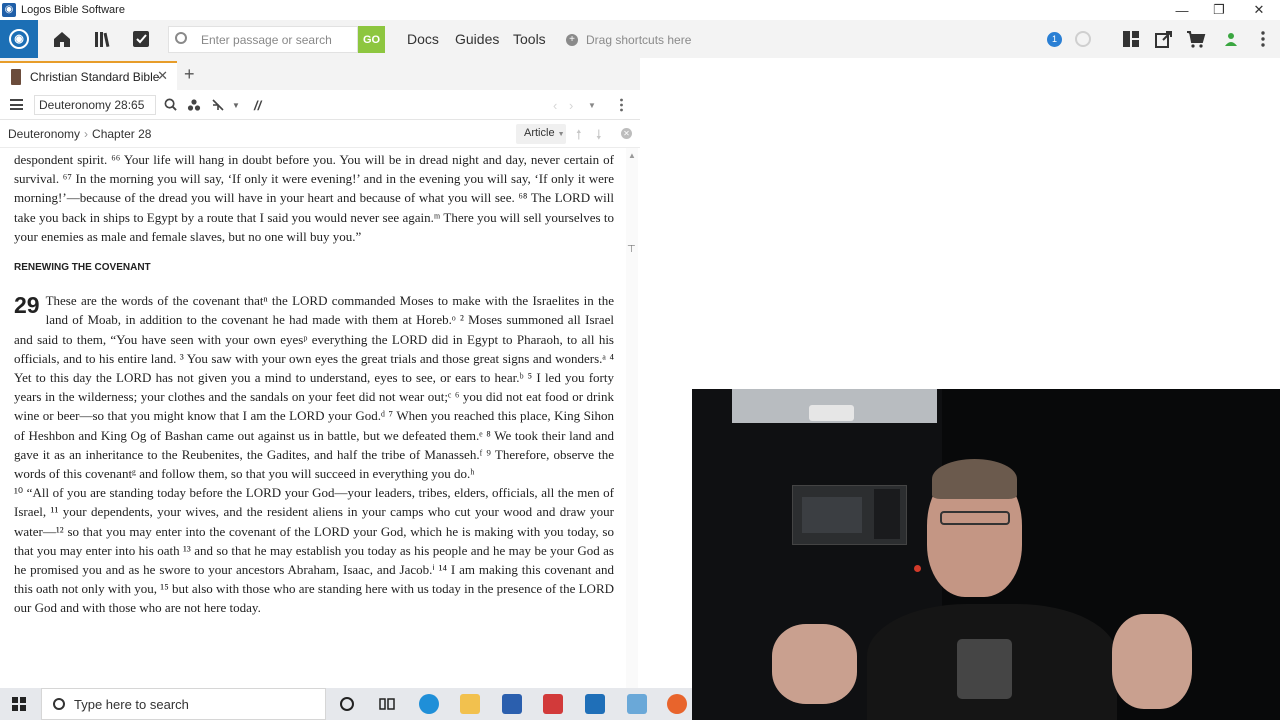 Image resolution: width=1280 pixels, height=720 pixels. I want to click on gift-app-icon, so click(553, 704).